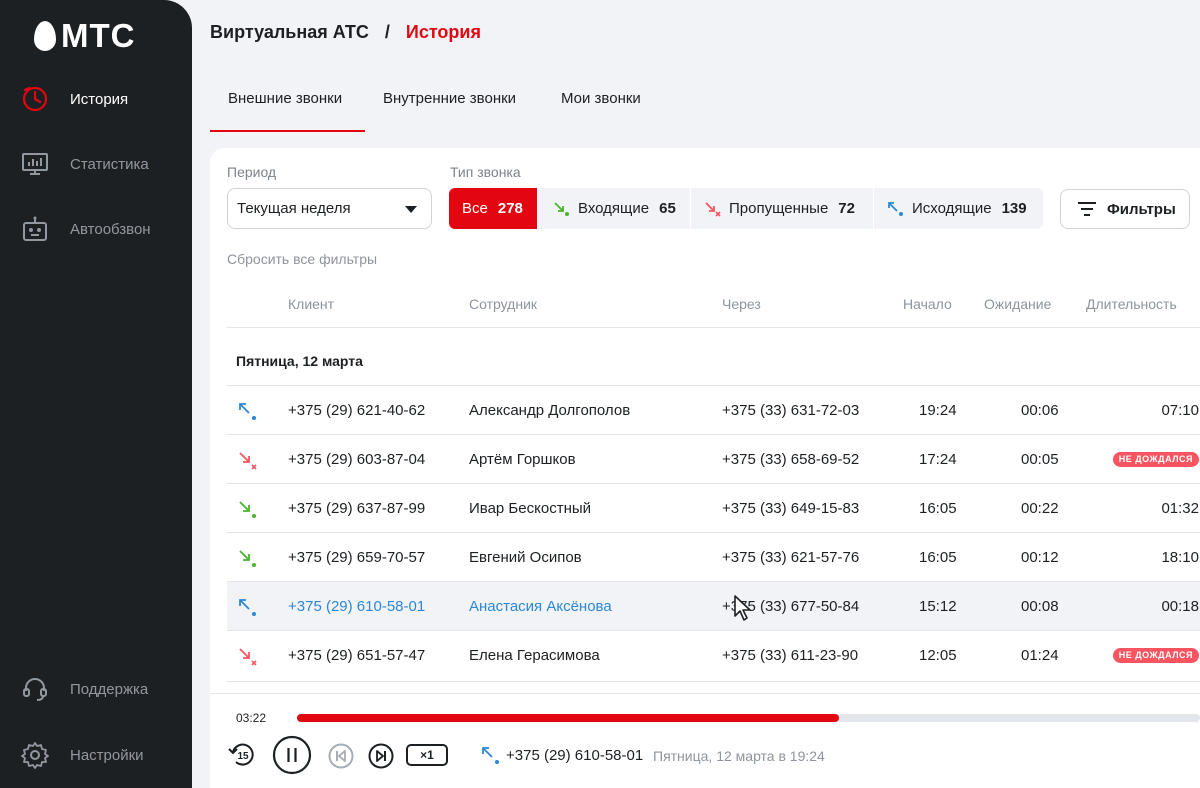  I want to click on mts-egg-icon, so click(45, 36).